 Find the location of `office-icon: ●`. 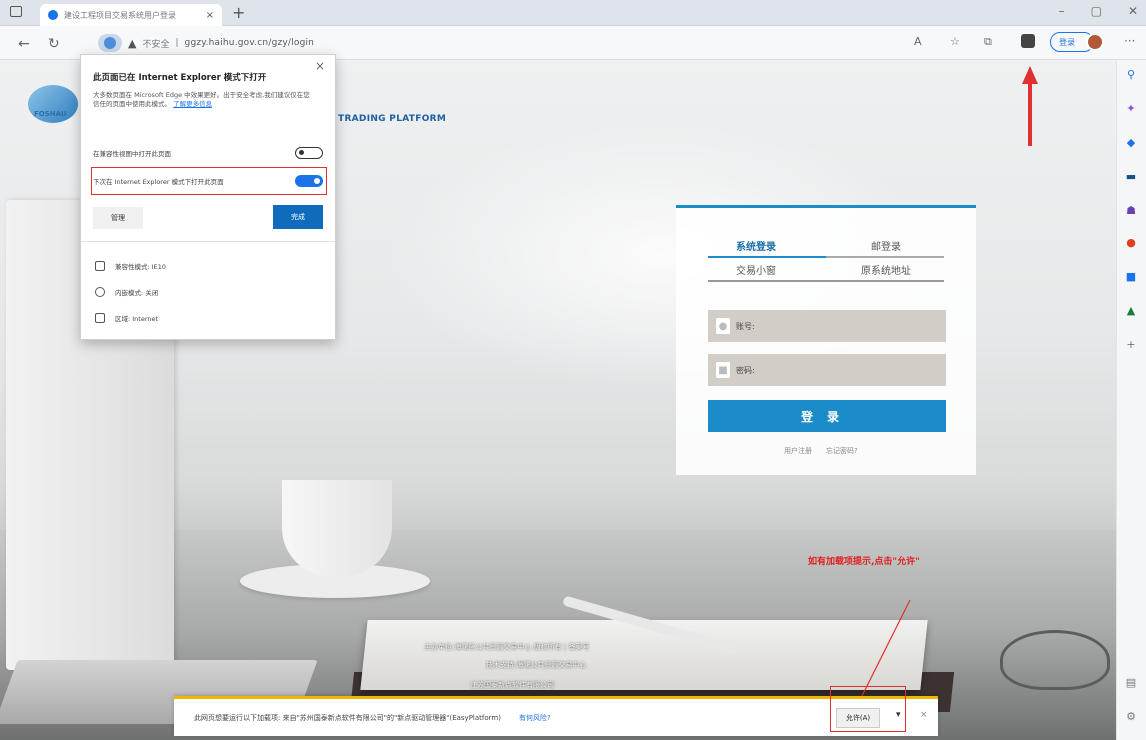

office-icon: ● is located at coordinates (1131, 242).